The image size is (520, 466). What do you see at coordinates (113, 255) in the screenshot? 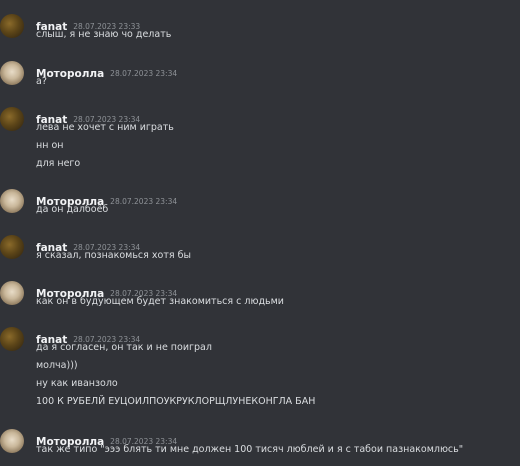
I see `message-text: я сказал, познакомься хотя бы` at bounding box center [113, 255].